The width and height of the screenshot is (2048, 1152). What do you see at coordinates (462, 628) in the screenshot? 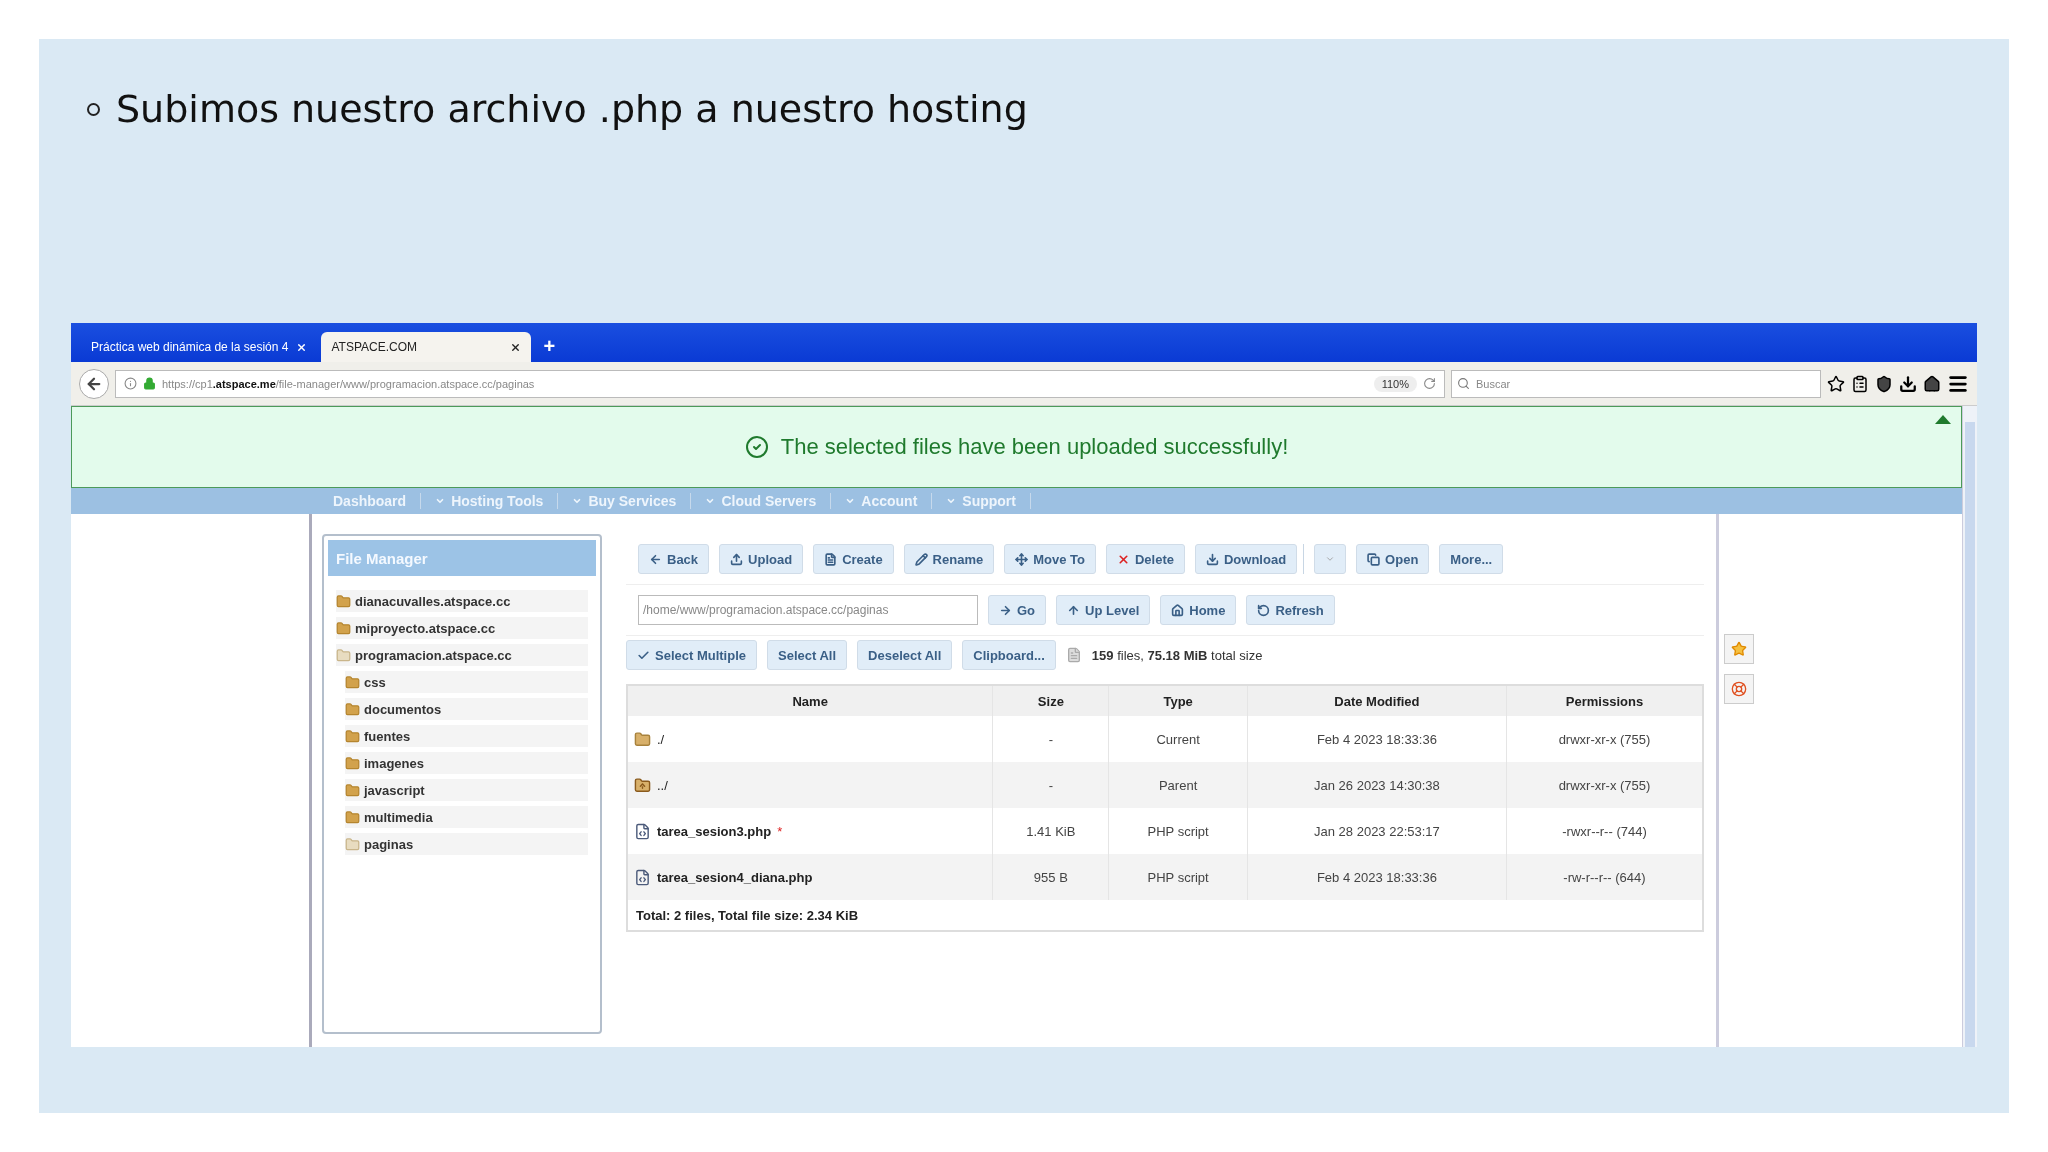
I see `folder-item: miproyecto.atspace.cc` at bounding box center [462, 628].